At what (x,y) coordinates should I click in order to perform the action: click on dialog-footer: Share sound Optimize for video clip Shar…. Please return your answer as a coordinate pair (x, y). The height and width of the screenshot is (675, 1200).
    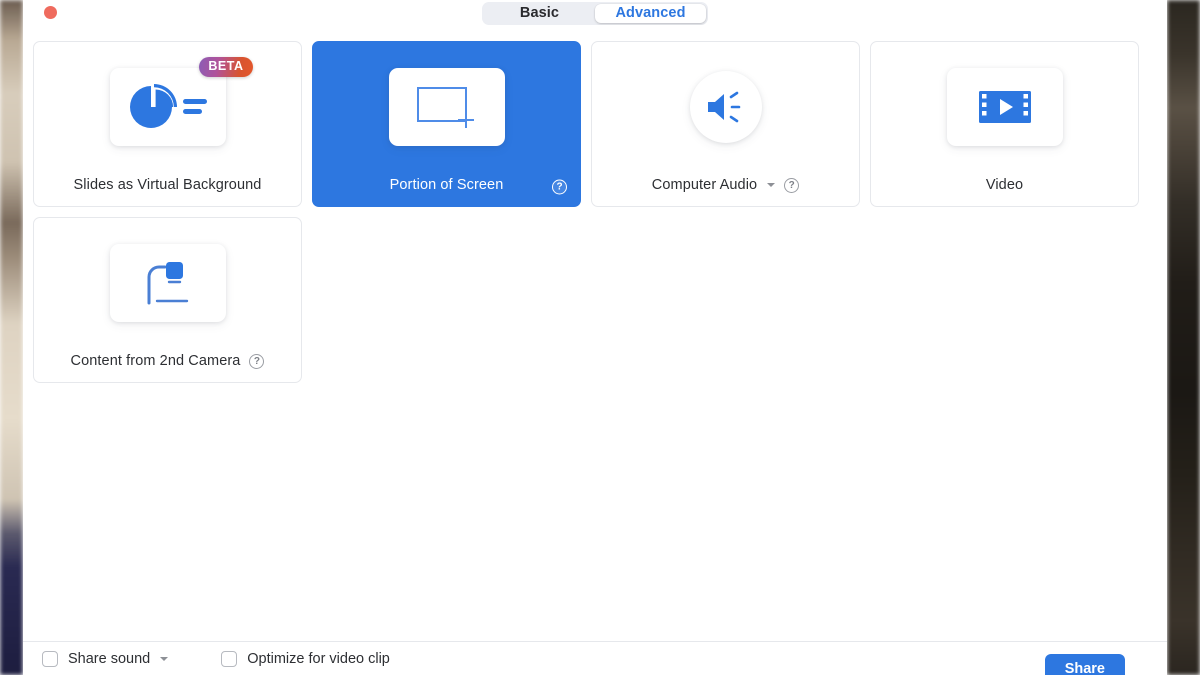
    Looking at the image, I should click on (595, 658).